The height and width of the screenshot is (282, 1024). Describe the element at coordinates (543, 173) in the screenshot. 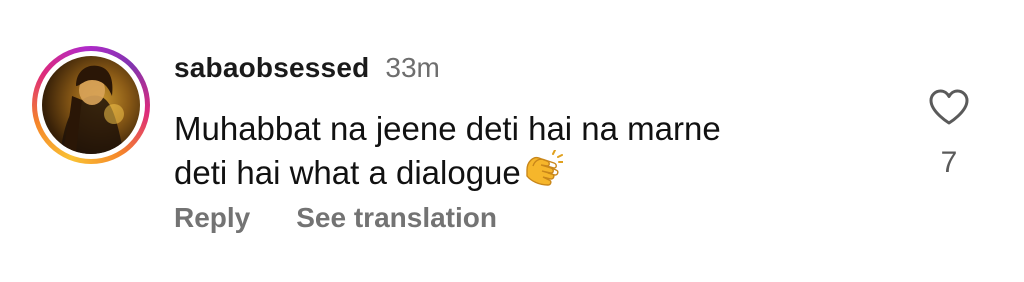

I see `clapping-hands-emoji-icon` at that location.